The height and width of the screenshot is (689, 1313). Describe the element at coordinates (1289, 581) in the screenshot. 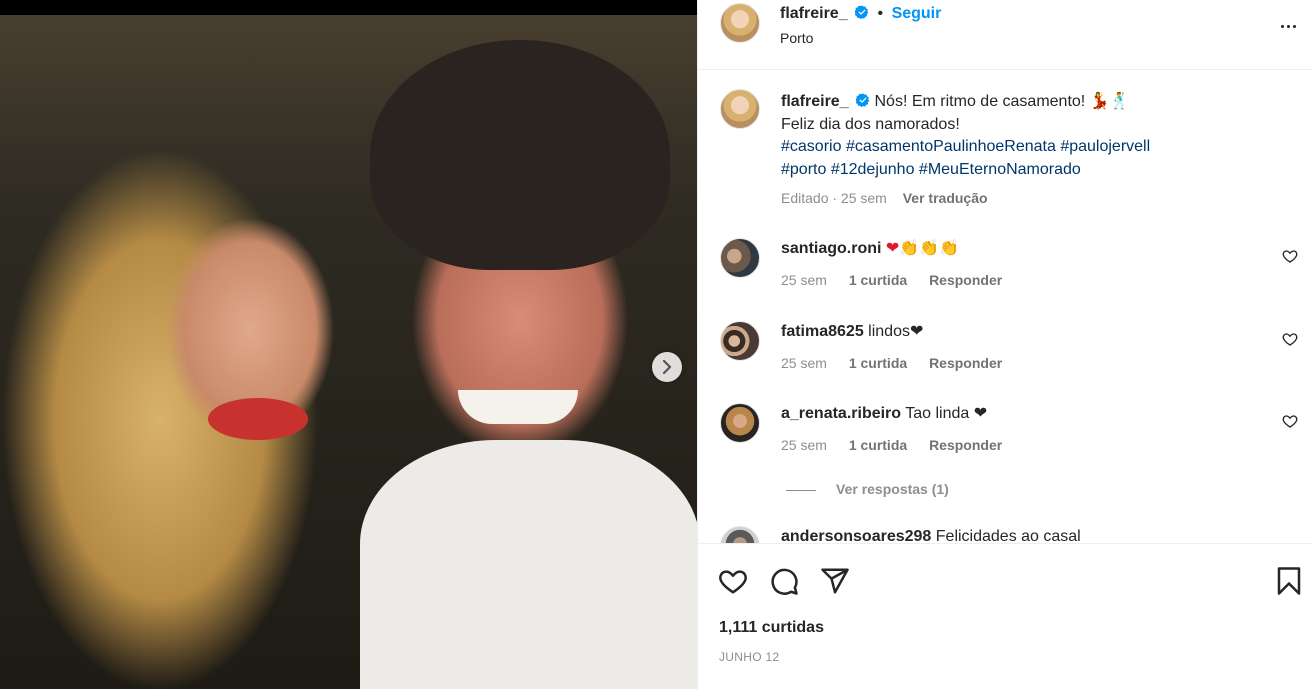

I see `bookmark-icon` at that location.